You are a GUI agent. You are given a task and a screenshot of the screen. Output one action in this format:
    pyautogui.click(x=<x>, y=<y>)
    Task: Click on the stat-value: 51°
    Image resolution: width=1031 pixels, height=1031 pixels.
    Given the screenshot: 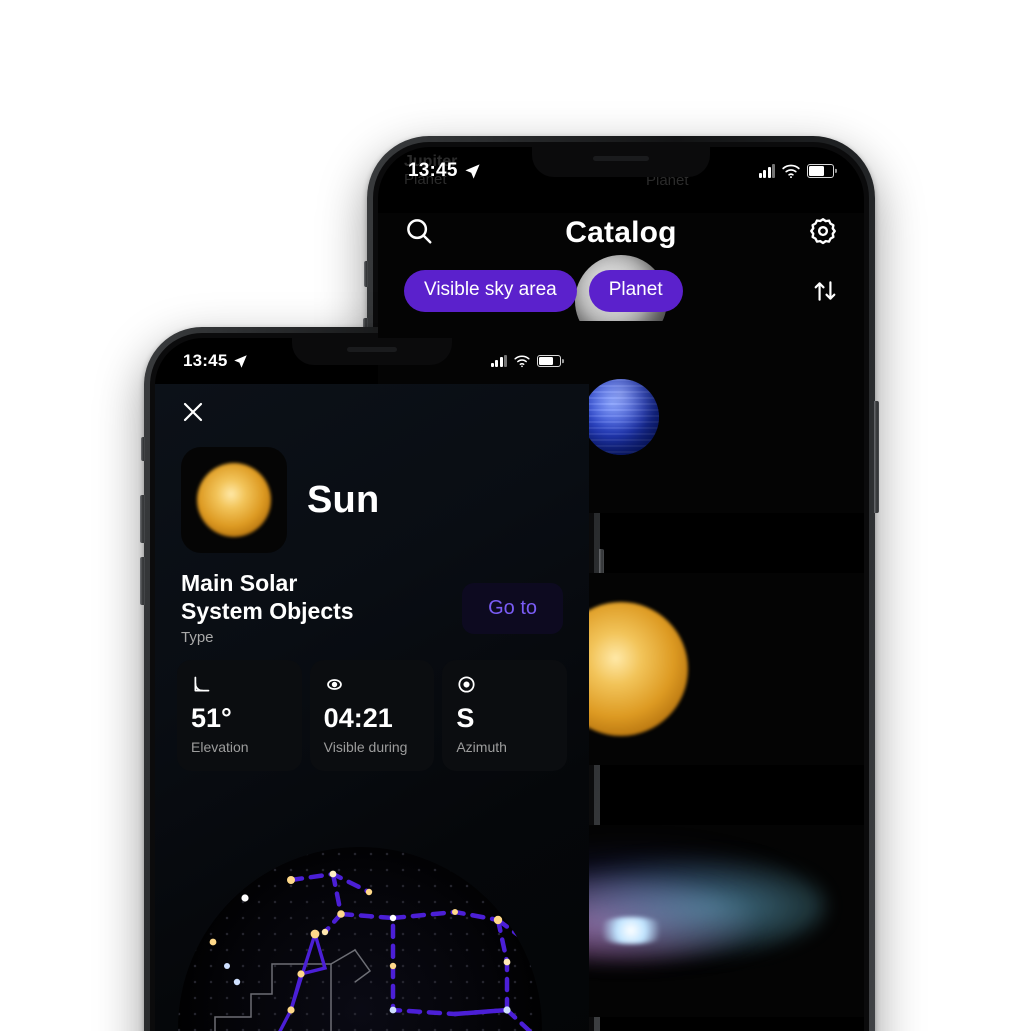 What is the action you would take?
    pyautogui.click(x=211, y=718)
    